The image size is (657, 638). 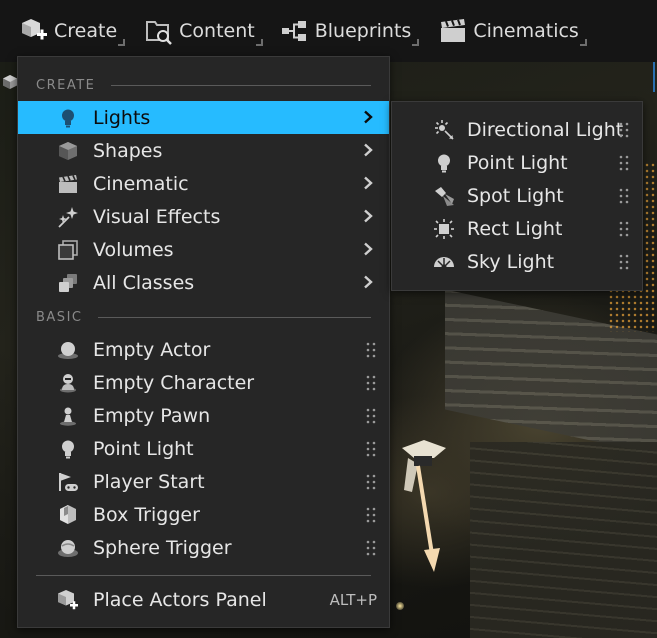 What do you see at coordinates (295, 31) in the screenshot?
I see `blueprints-icon` at bounding box center [295, 31].